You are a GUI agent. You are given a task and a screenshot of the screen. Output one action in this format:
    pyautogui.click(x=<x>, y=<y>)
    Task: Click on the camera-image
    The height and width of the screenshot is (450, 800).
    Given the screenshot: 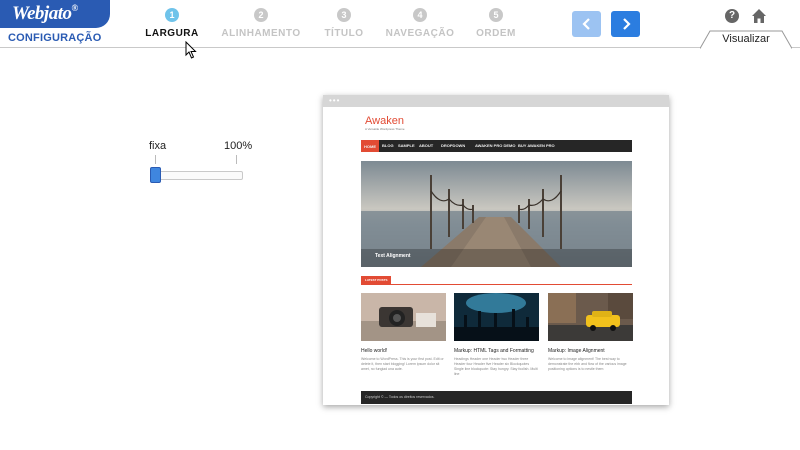 What is the action you would take?
    pyautogui.click(x=403, y=317)
    